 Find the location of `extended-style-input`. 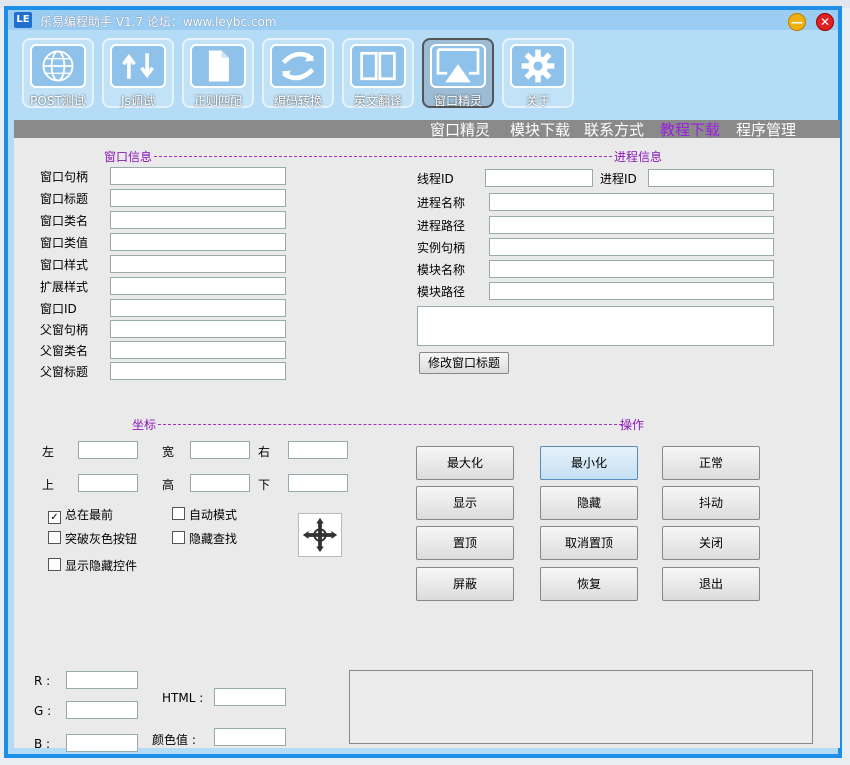

extended-style-input is located at coordinates (198, 286).